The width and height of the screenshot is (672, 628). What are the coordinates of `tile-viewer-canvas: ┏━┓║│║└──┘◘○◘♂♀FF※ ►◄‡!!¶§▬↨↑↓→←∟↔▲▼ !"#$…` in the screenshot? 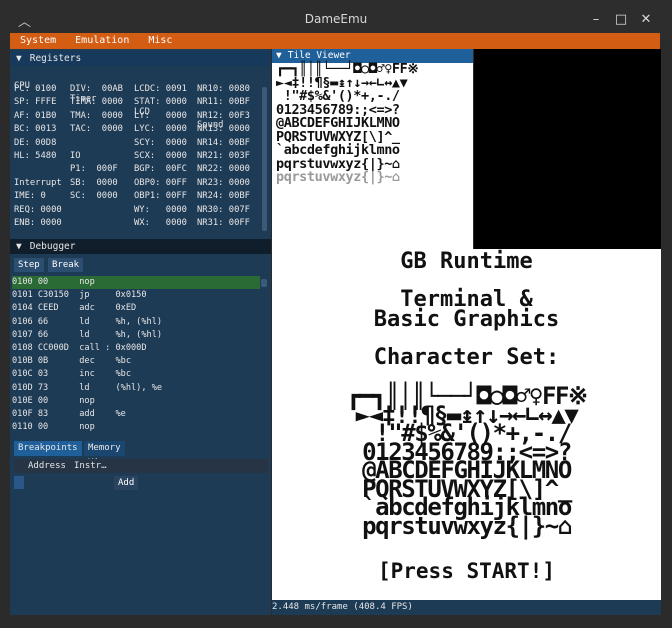 It's located at (372, 155).